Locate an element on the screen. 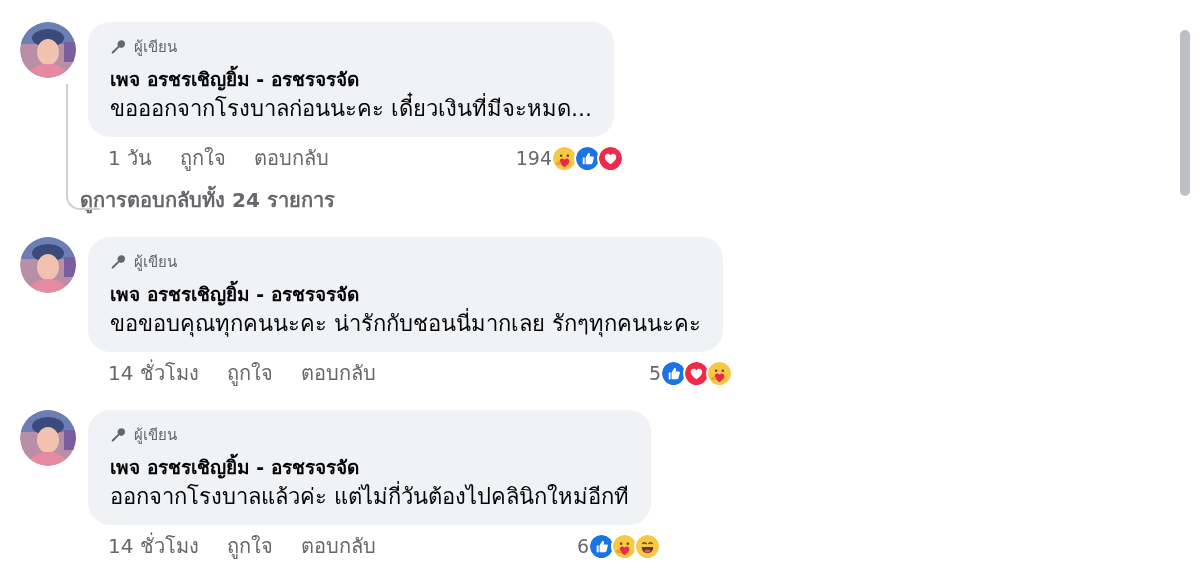 Image resolution: width=1200 pixels, height=574 pixels. view-replies-link: ดูการตอบกลับทั้ง 24 รายการ is located at coordinates (347, 200).